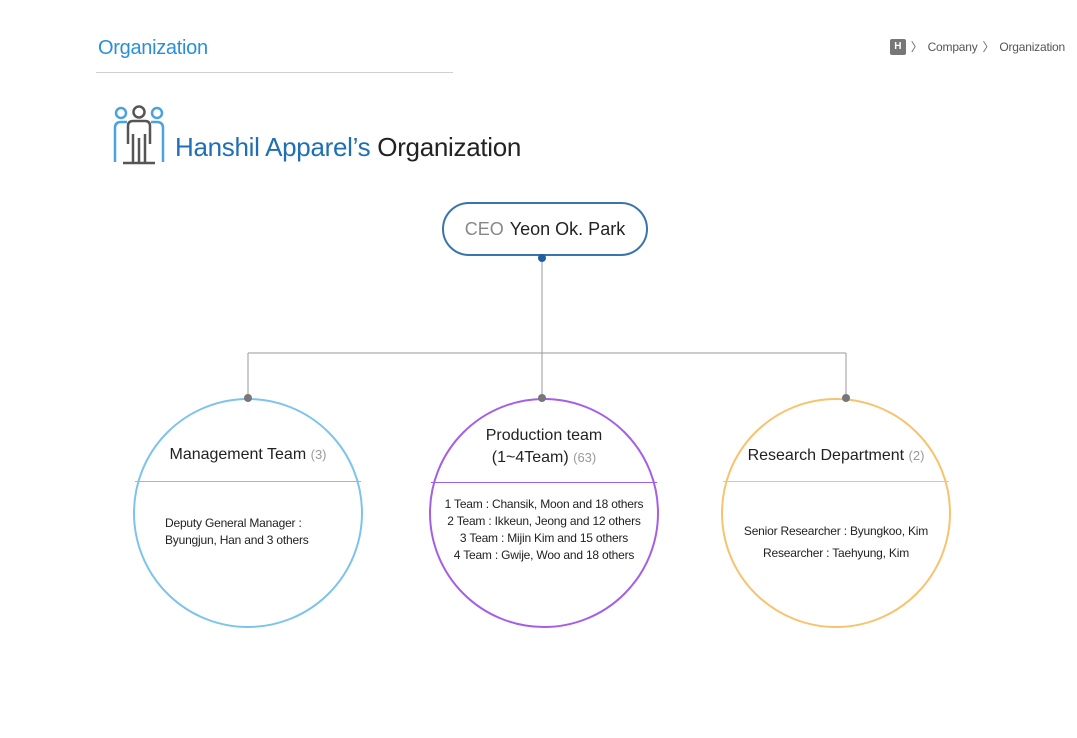 This screenshot has width=1077, height=738. Describe the element at coordinates (542, 398) in the screenshot. I see `production-connector-dot` at that location.